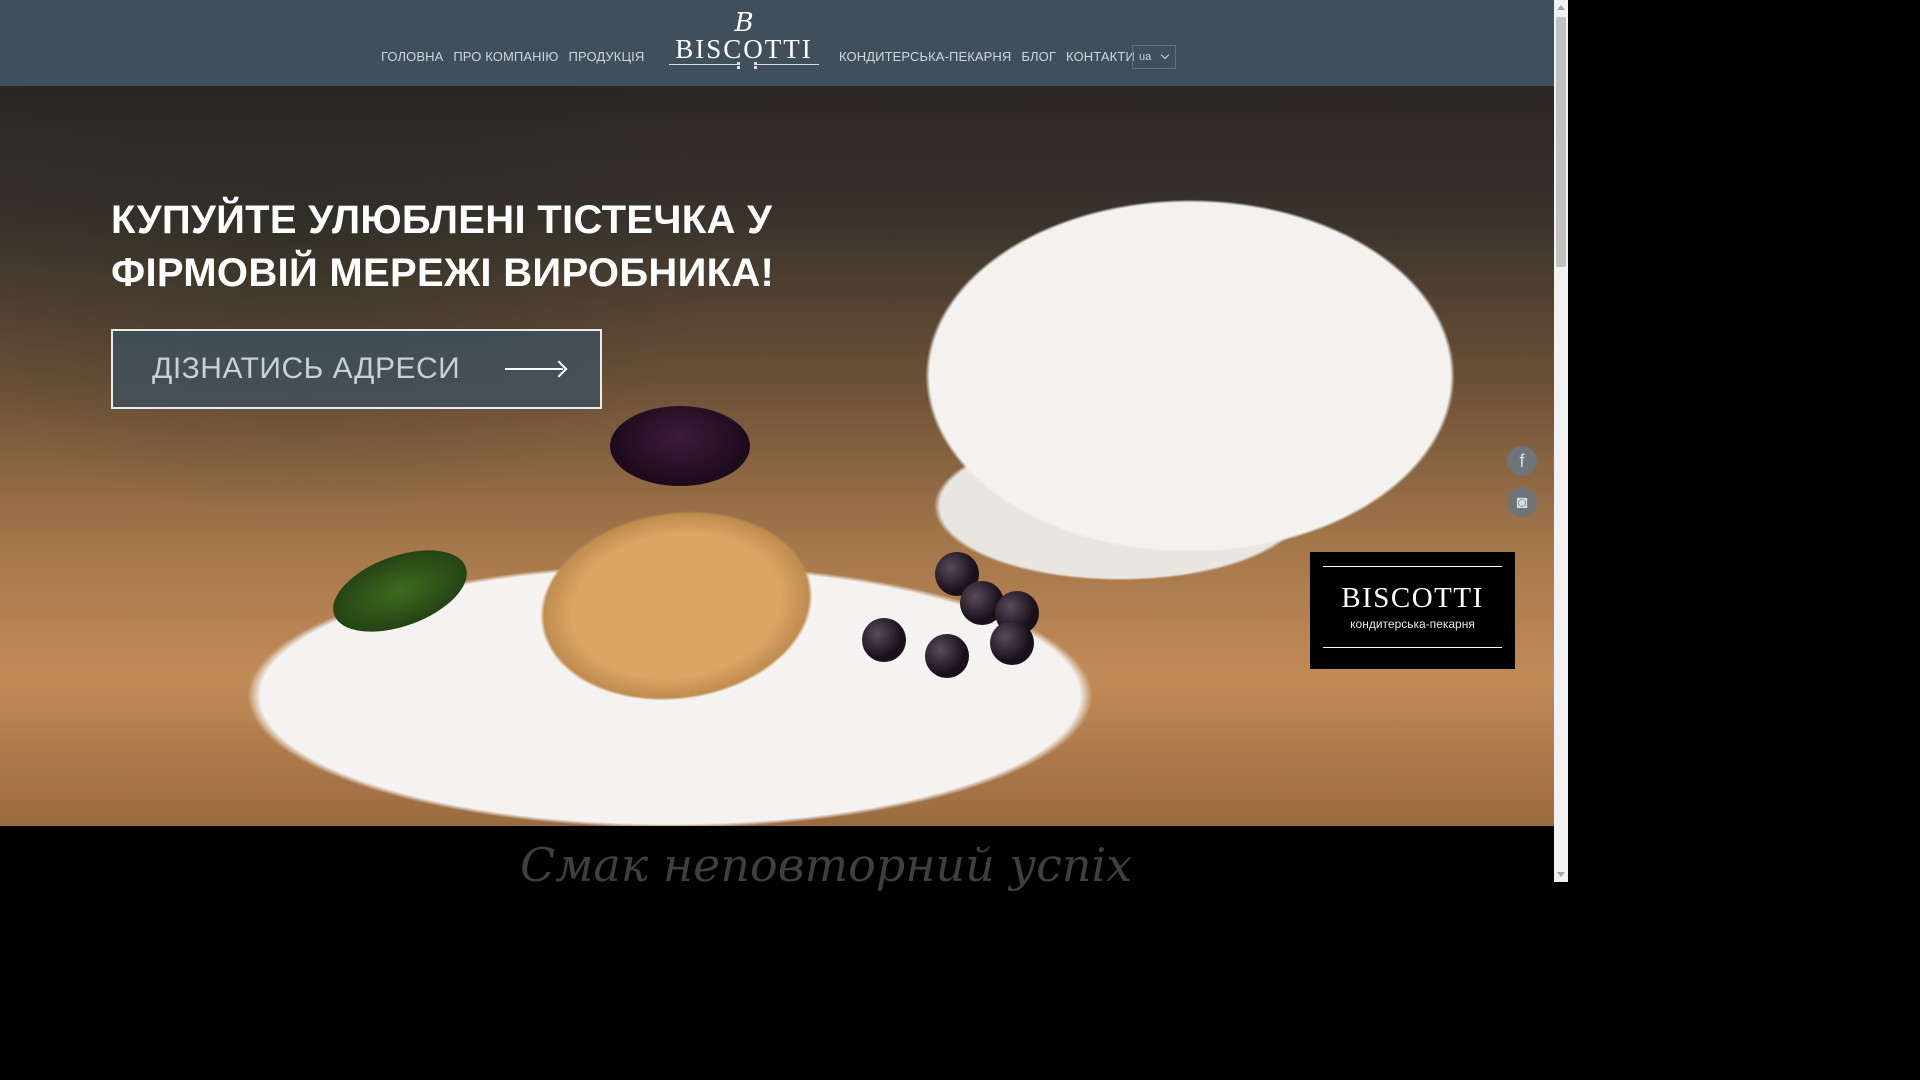 The image size is (1920, 1080). I want to click on facebook-icon: f, so click(1522, 461).